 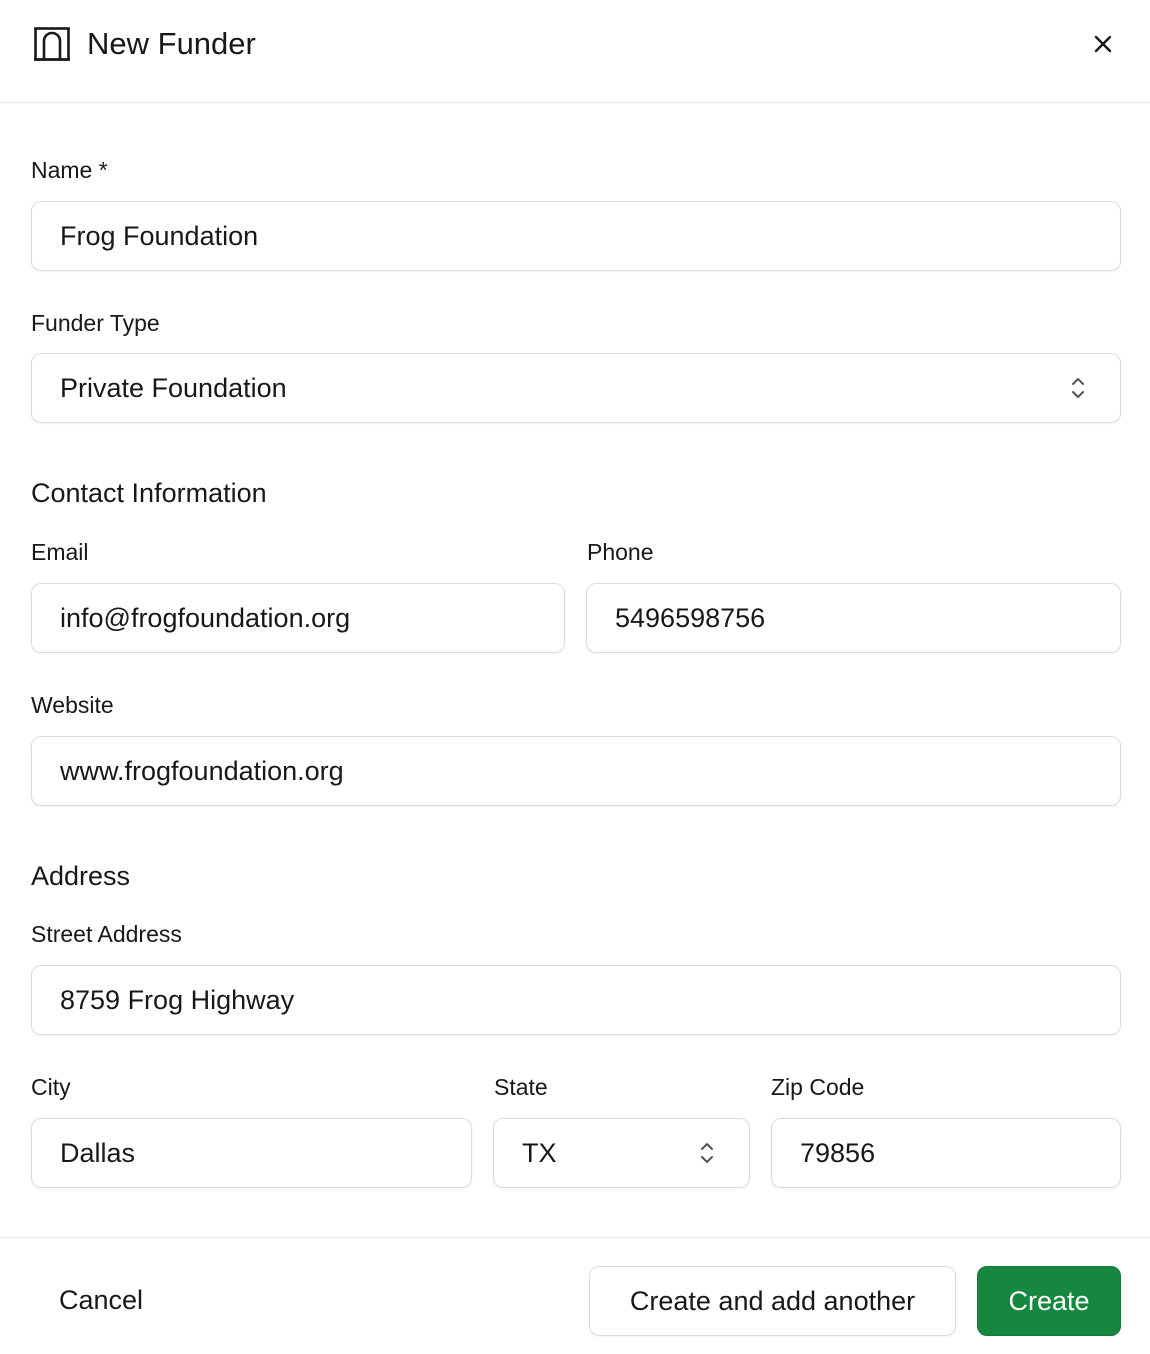 What do you see at coordinates (171, 43) in the screenshot?
I see `dialog-title: New Funder` at bounding box center [171, 43].